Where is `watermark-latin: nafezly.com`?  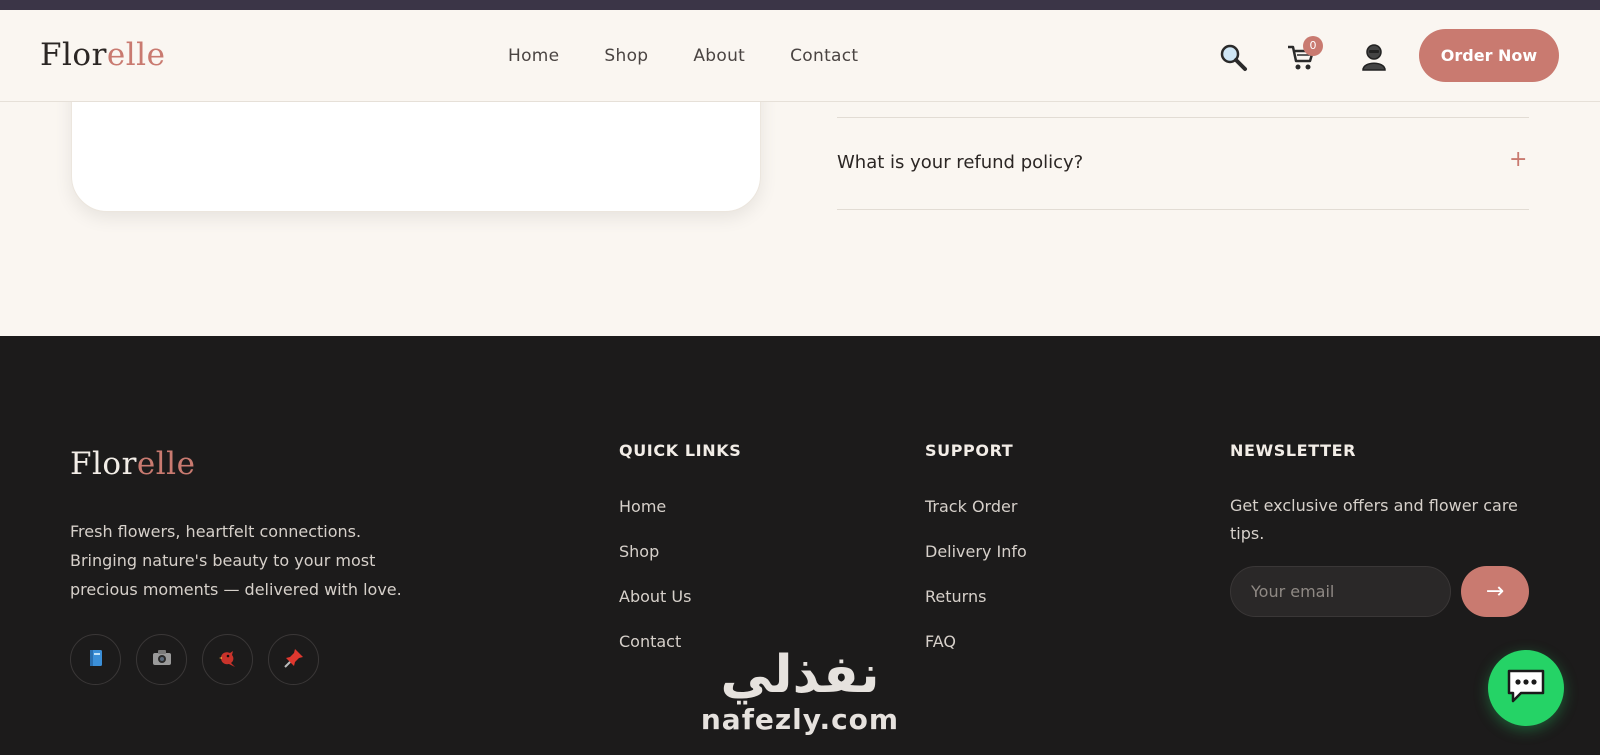 watermark-latin: nafezly.com is located at coordinates (800, 719).